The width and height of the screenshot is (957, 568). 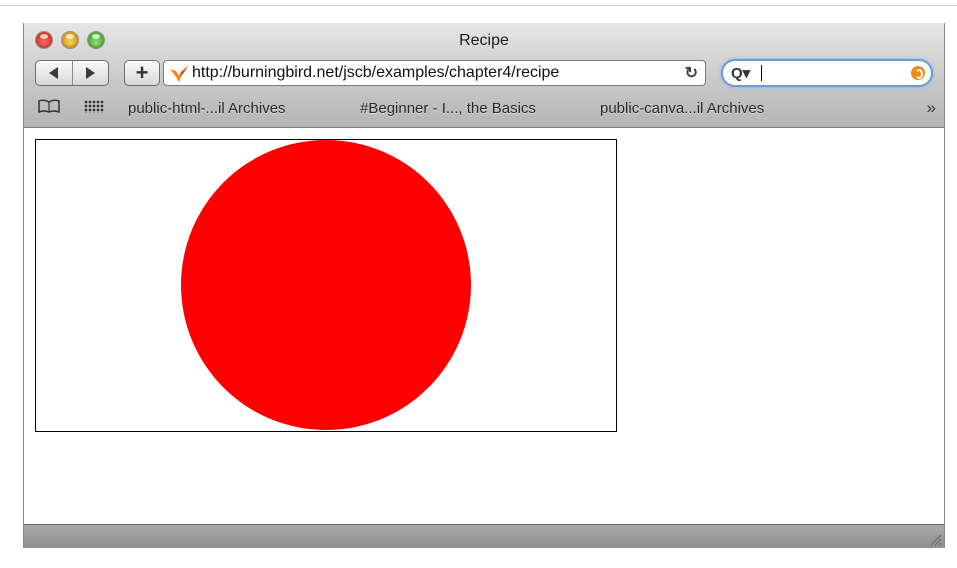 What do you see at coordinates (761, 73) in the screenshot?
I see `text-cursor` at bounding box center [761, 73].